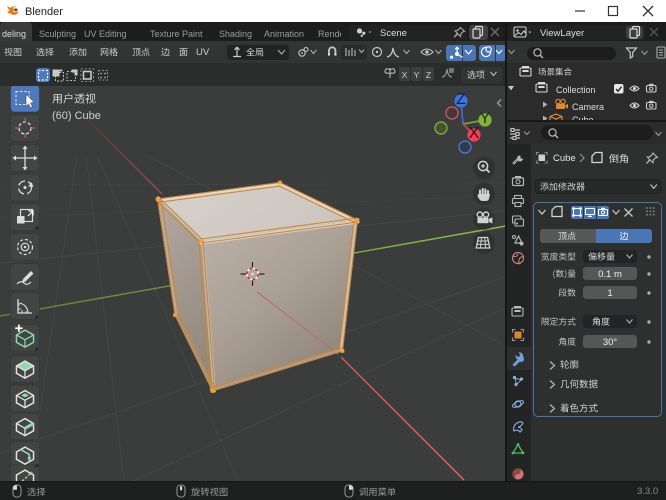 This screenshot has height=500, width=666. I want to click on svg-text: Y, so click(485, 118).